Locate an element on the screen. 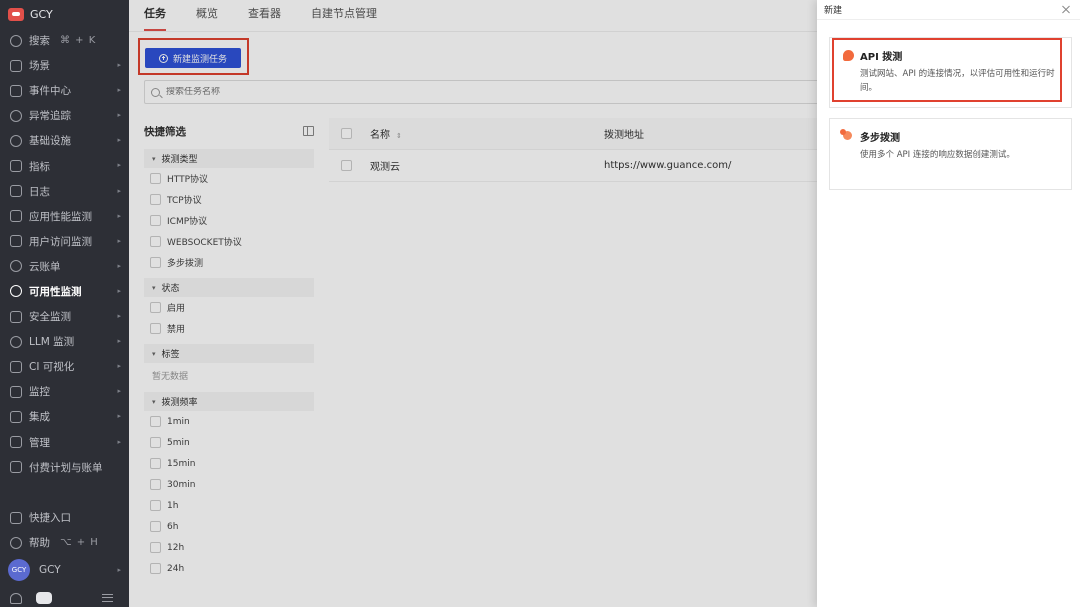 This screenshot has width=1080, height=607. apm-icon is located at coordinates (16, 216).